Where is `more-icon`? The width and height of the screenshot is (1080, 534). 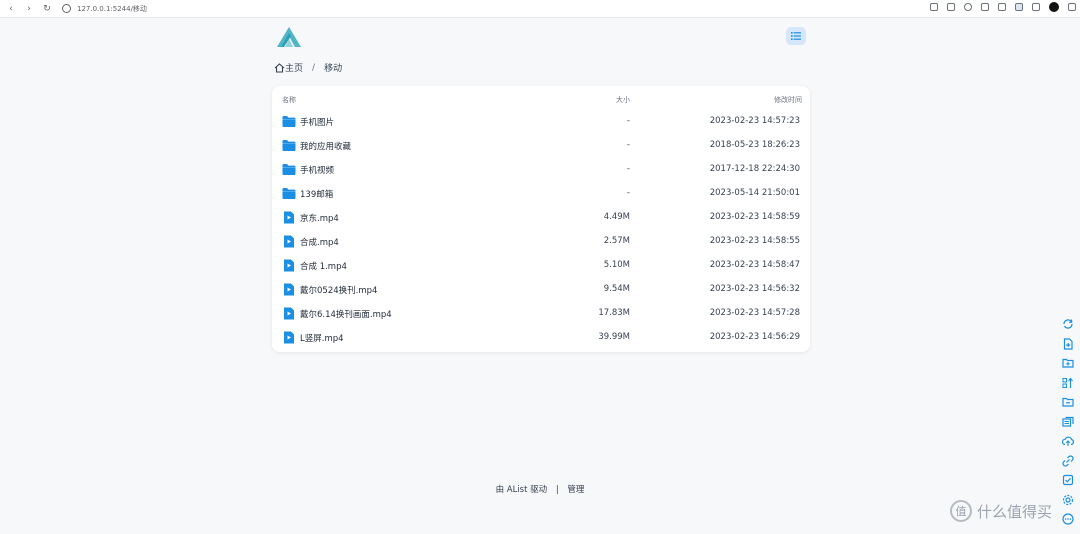 more-icon is located at coordinates (1068, 519).